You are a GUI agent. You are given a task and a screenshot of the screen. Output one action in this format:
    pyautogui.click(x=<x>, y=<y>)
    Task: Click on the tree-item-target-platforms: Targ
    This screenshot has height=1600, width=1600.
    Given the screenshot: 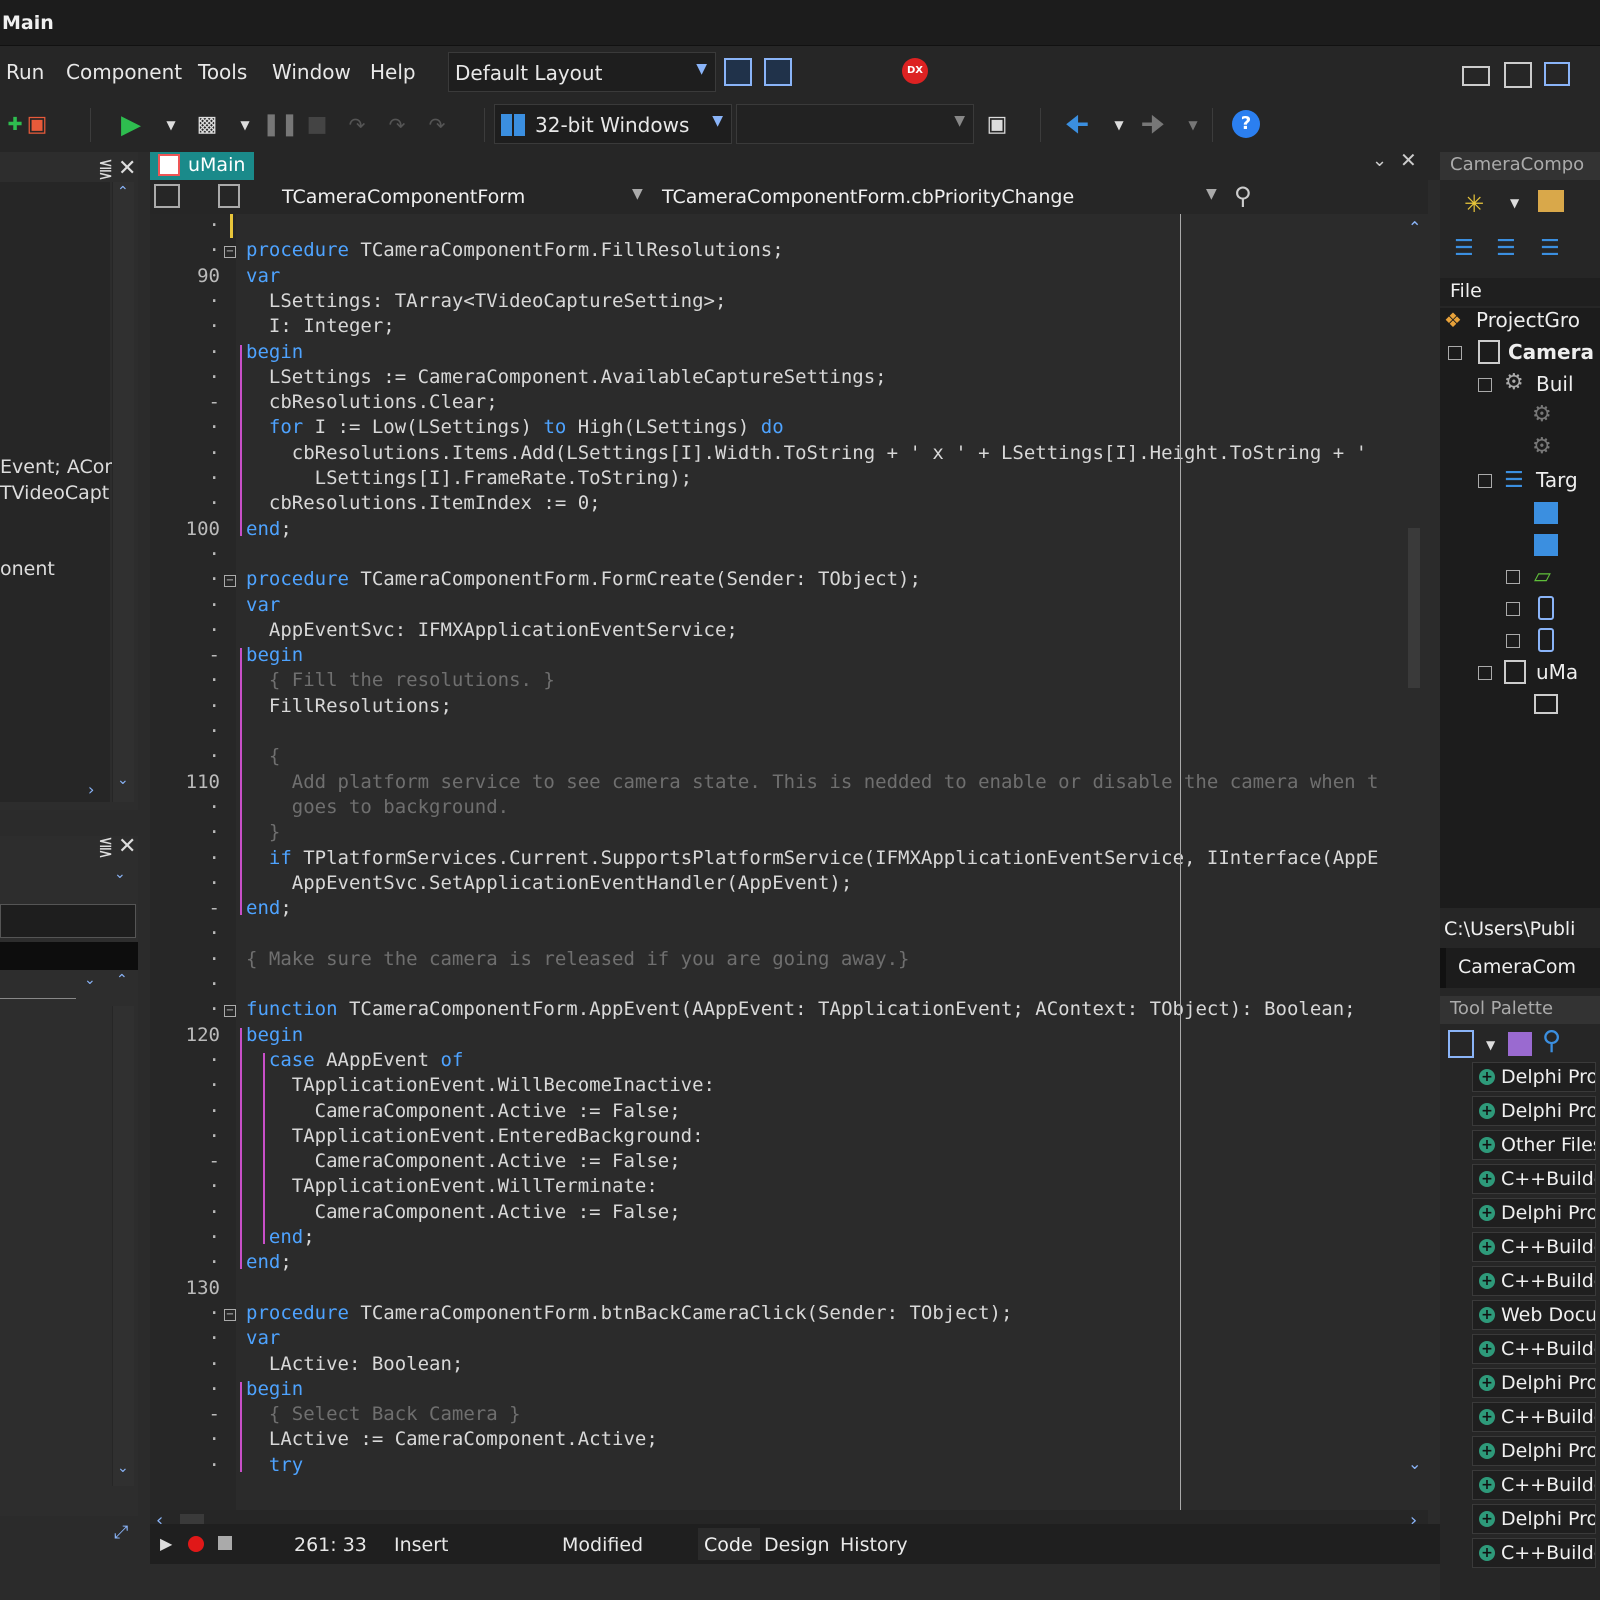 What is the action you would take?
    pyautogui.click(x=1557, y=480)
    